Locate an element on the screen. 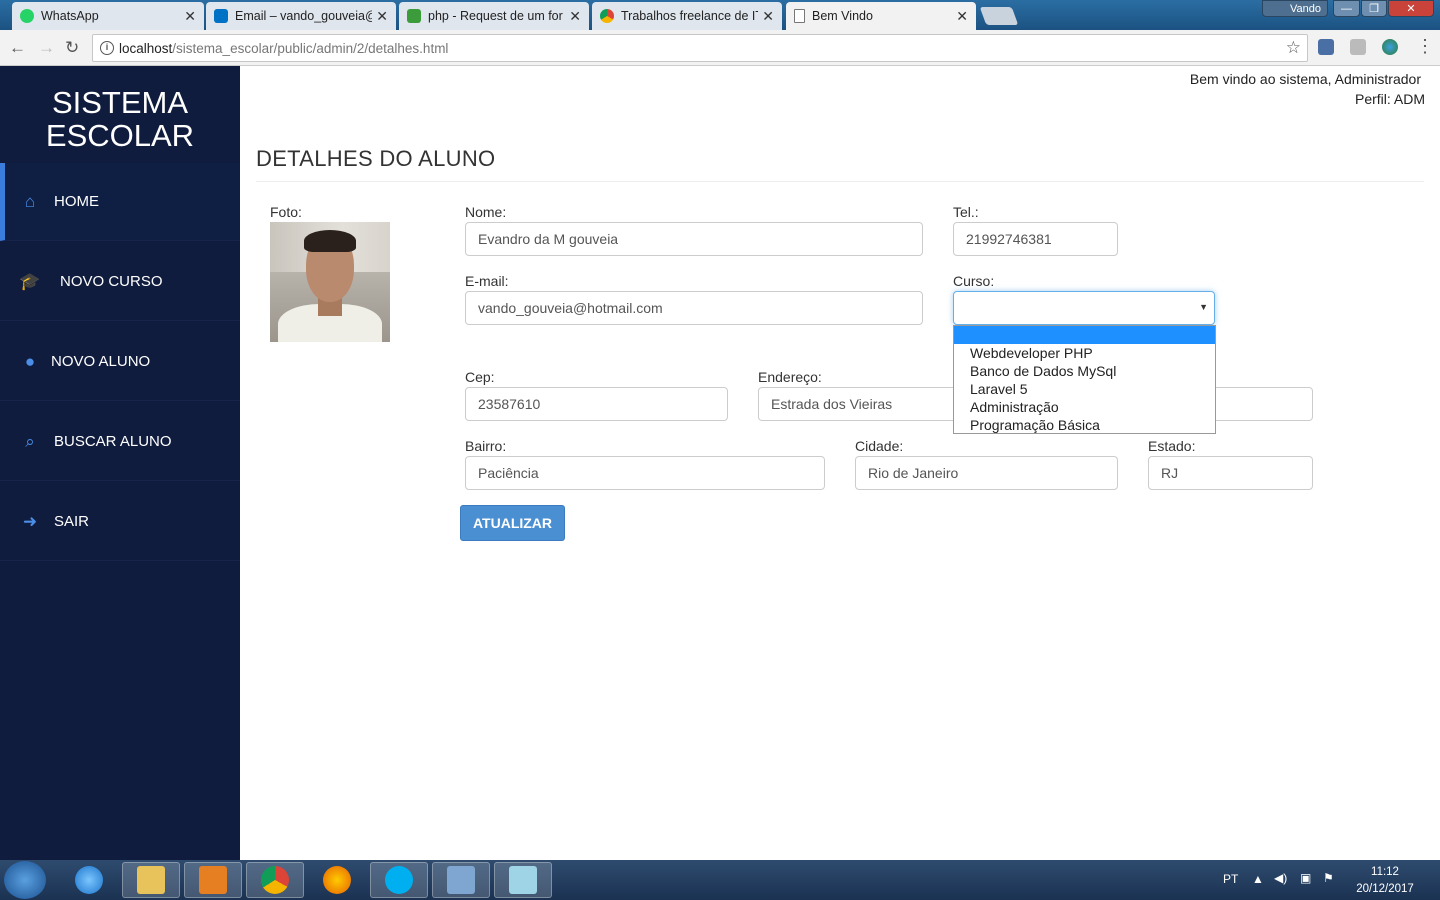 This screenshot has width=1440, height=900. whatsapp-icon is located at coordinates (27, 16).